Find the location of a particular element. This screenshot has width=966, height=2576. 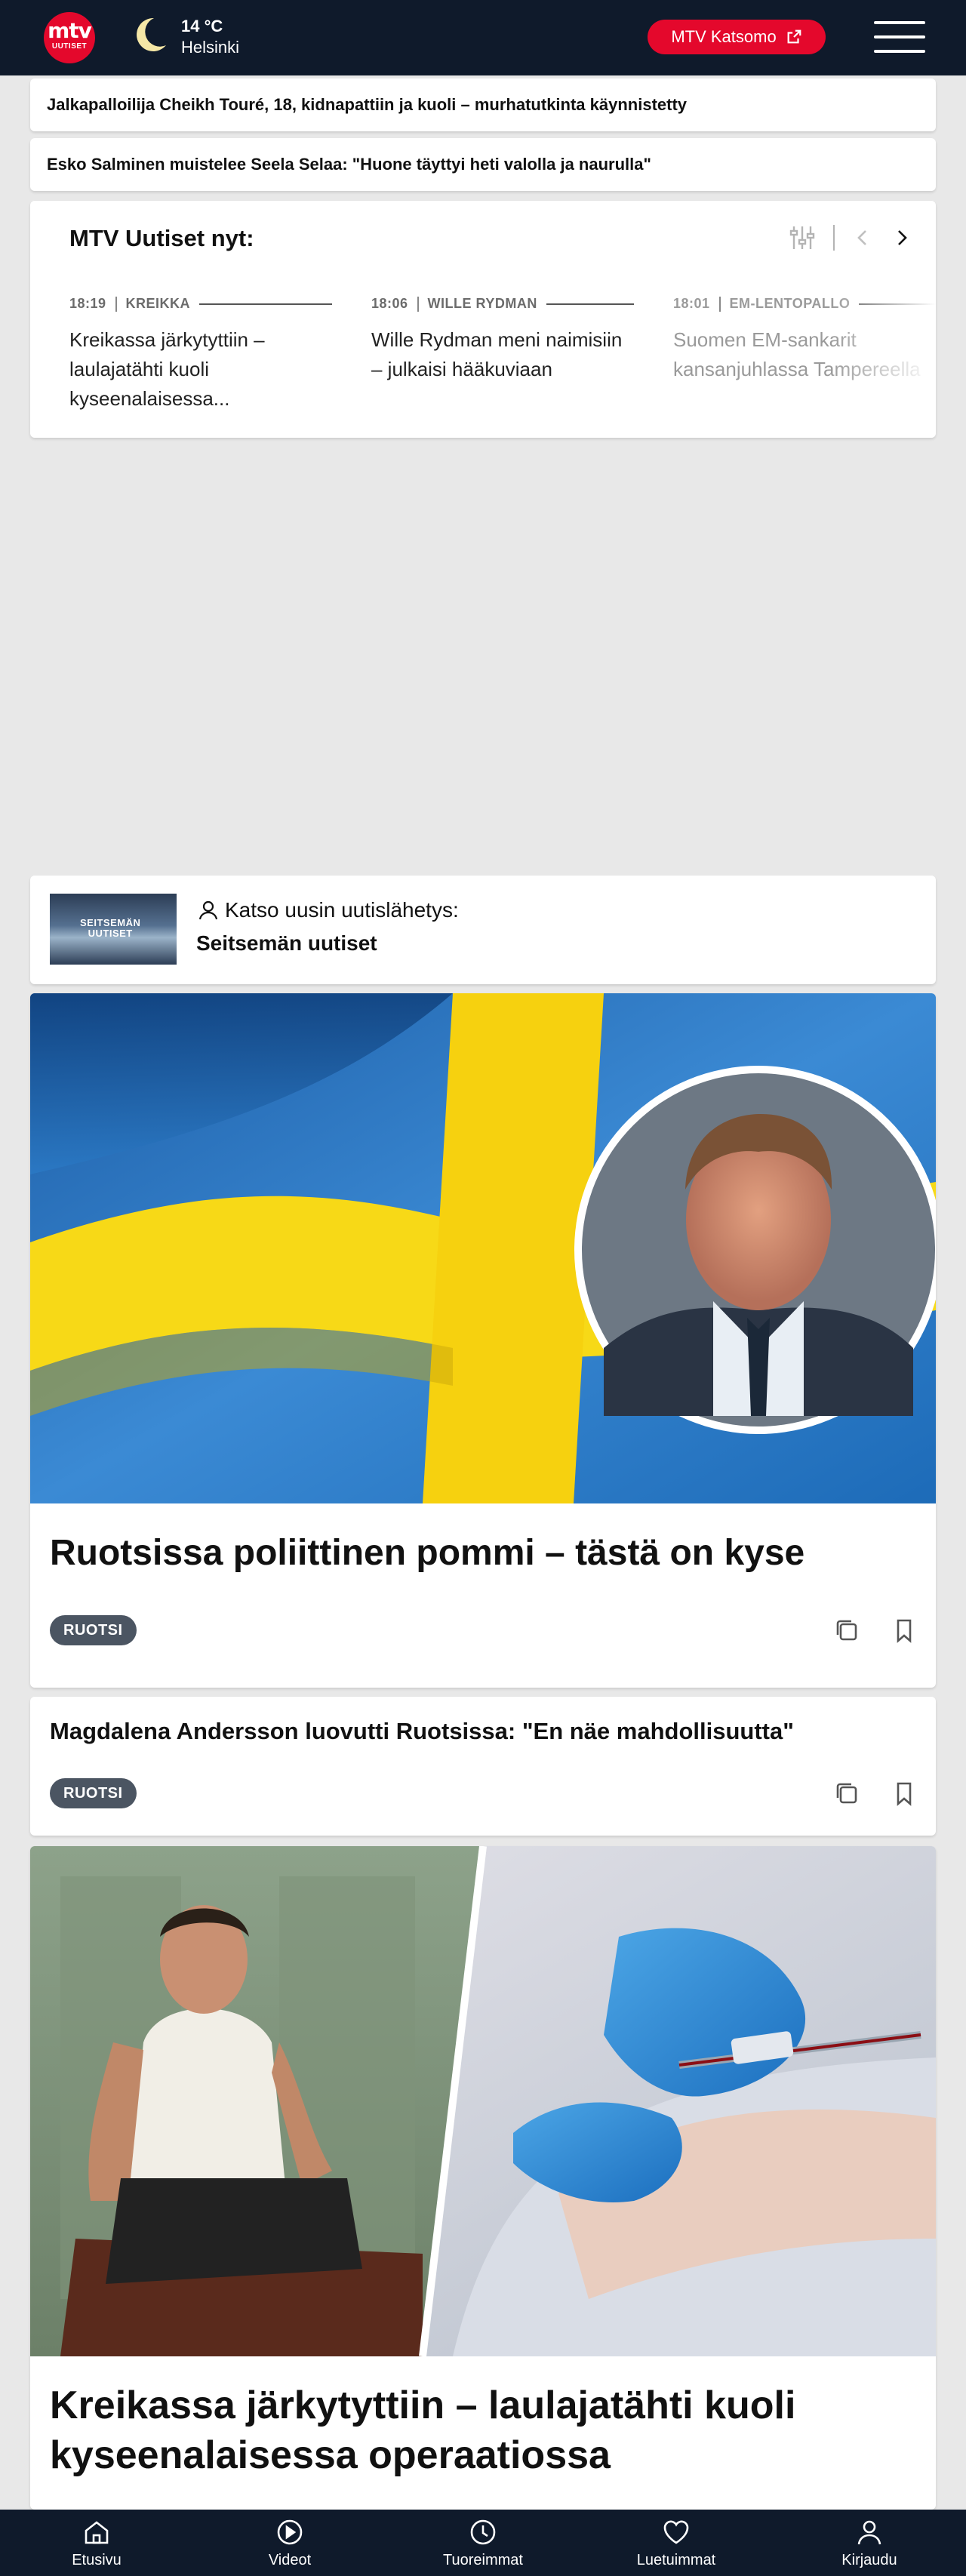

weather-city: Helsinki is located at coordinates (210, 47).